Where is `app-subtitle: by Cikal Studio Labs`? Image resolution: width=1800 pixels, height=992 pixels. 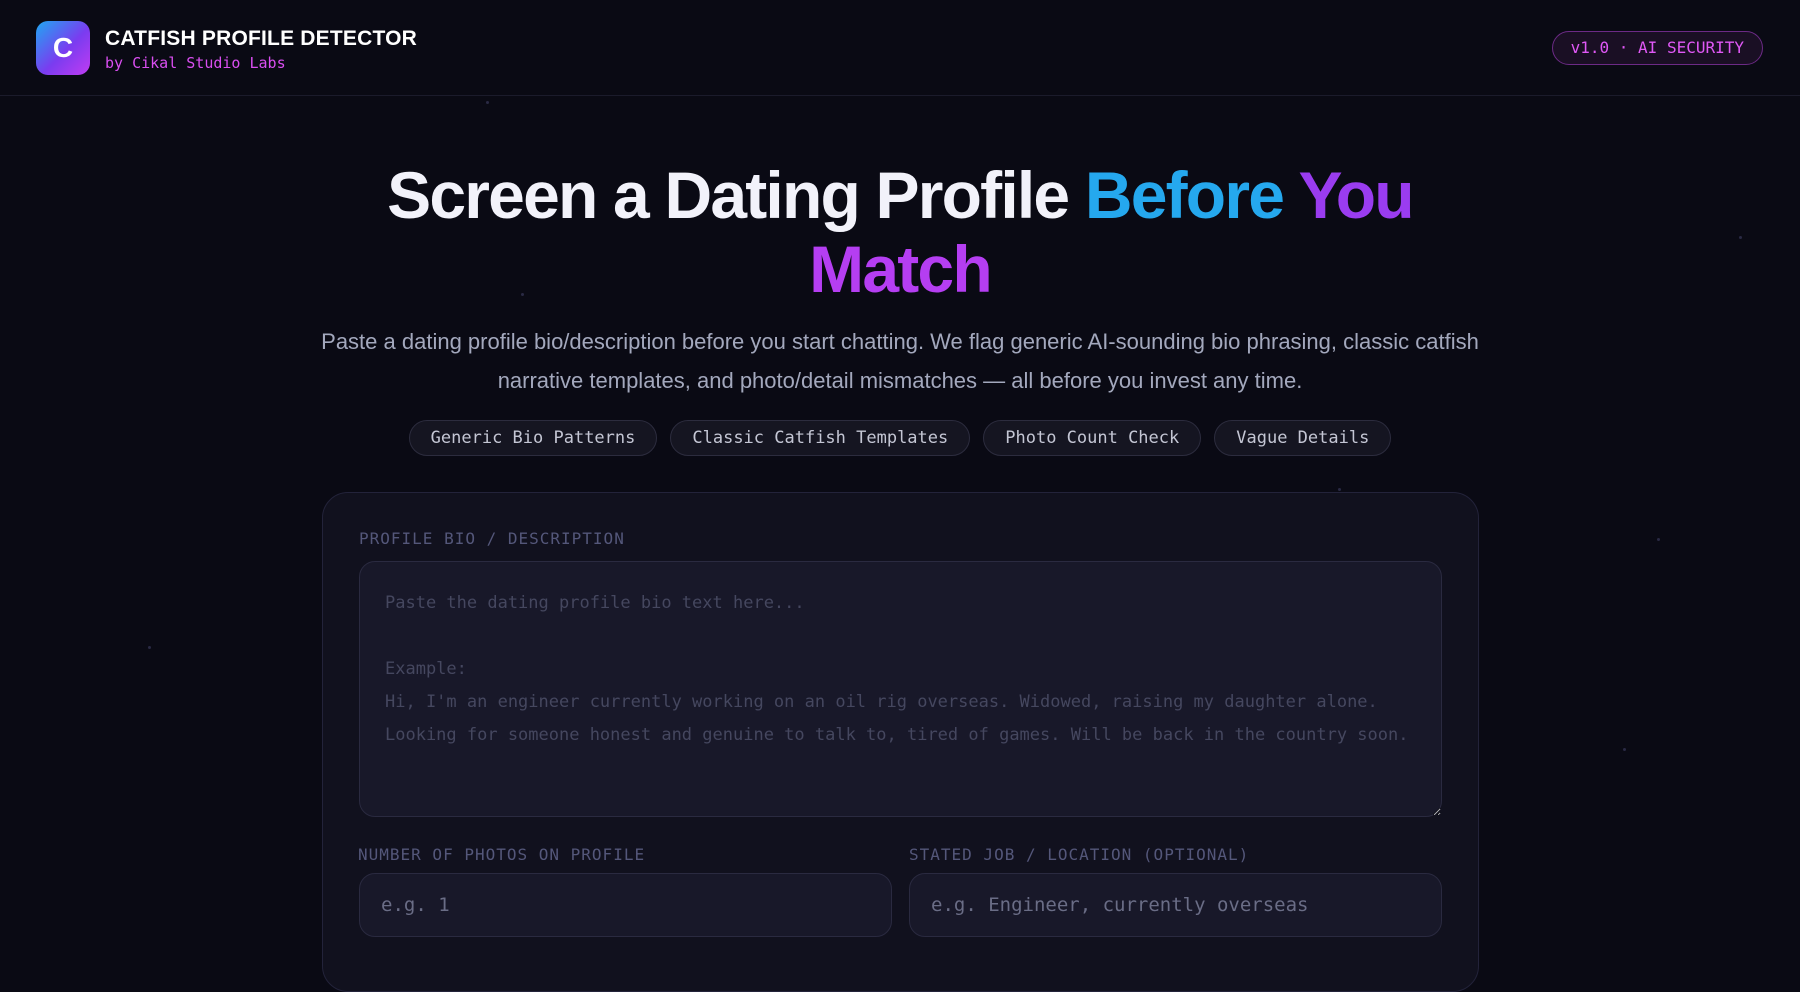
app-subtitle: by Cikal Studio Labs is located at coordinates (195, 63).